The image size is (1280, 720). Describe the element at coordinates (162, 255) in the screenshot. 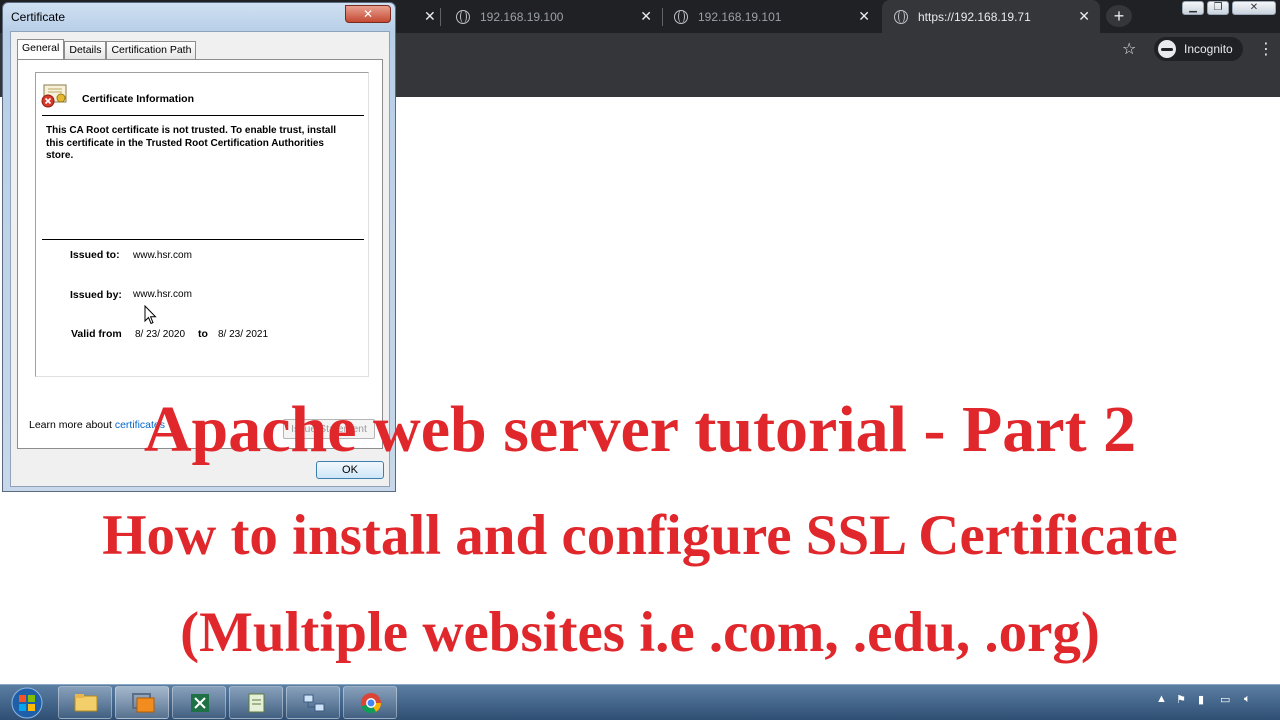

I see `issued-to-value: www.hsr.com` at that location.